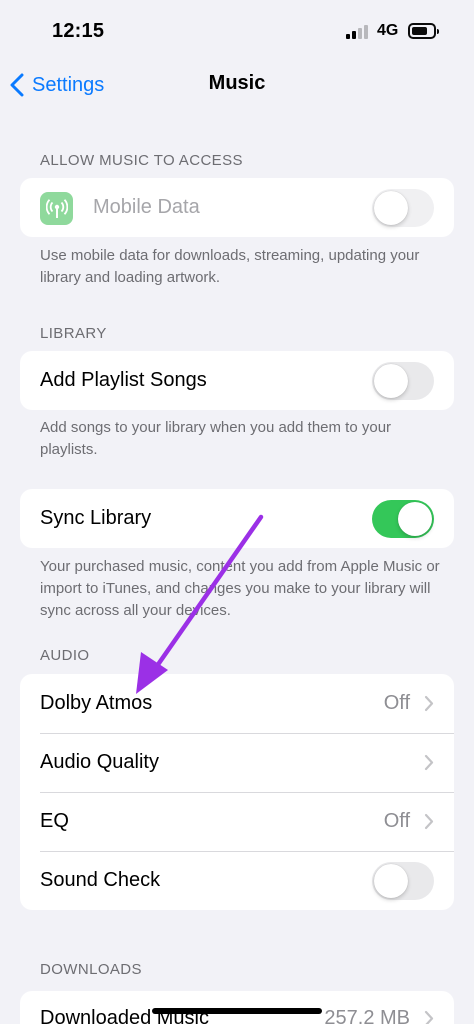  I want to click on status-time: 12:15, so click(78, 31).